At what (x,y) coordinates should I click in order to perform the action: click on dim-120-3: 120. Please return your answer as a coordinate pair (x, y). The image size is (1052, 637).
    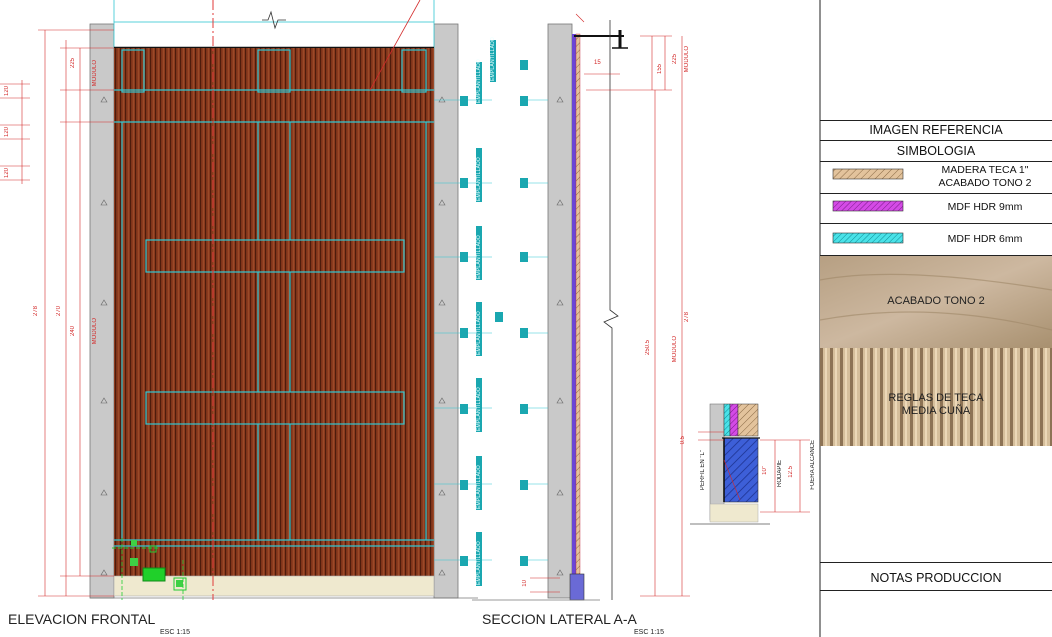
    Looking at the image, I should click on (7, 173).